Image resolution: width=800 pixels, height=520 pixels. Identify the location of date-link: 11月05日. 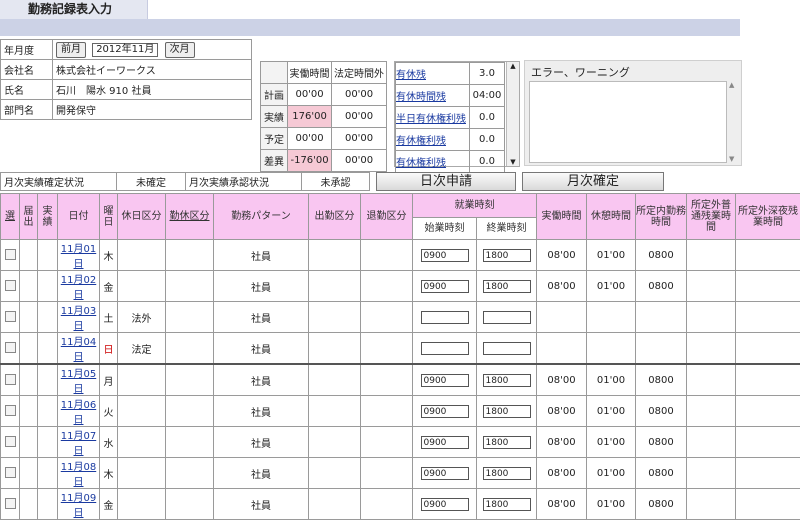
(79, 380).